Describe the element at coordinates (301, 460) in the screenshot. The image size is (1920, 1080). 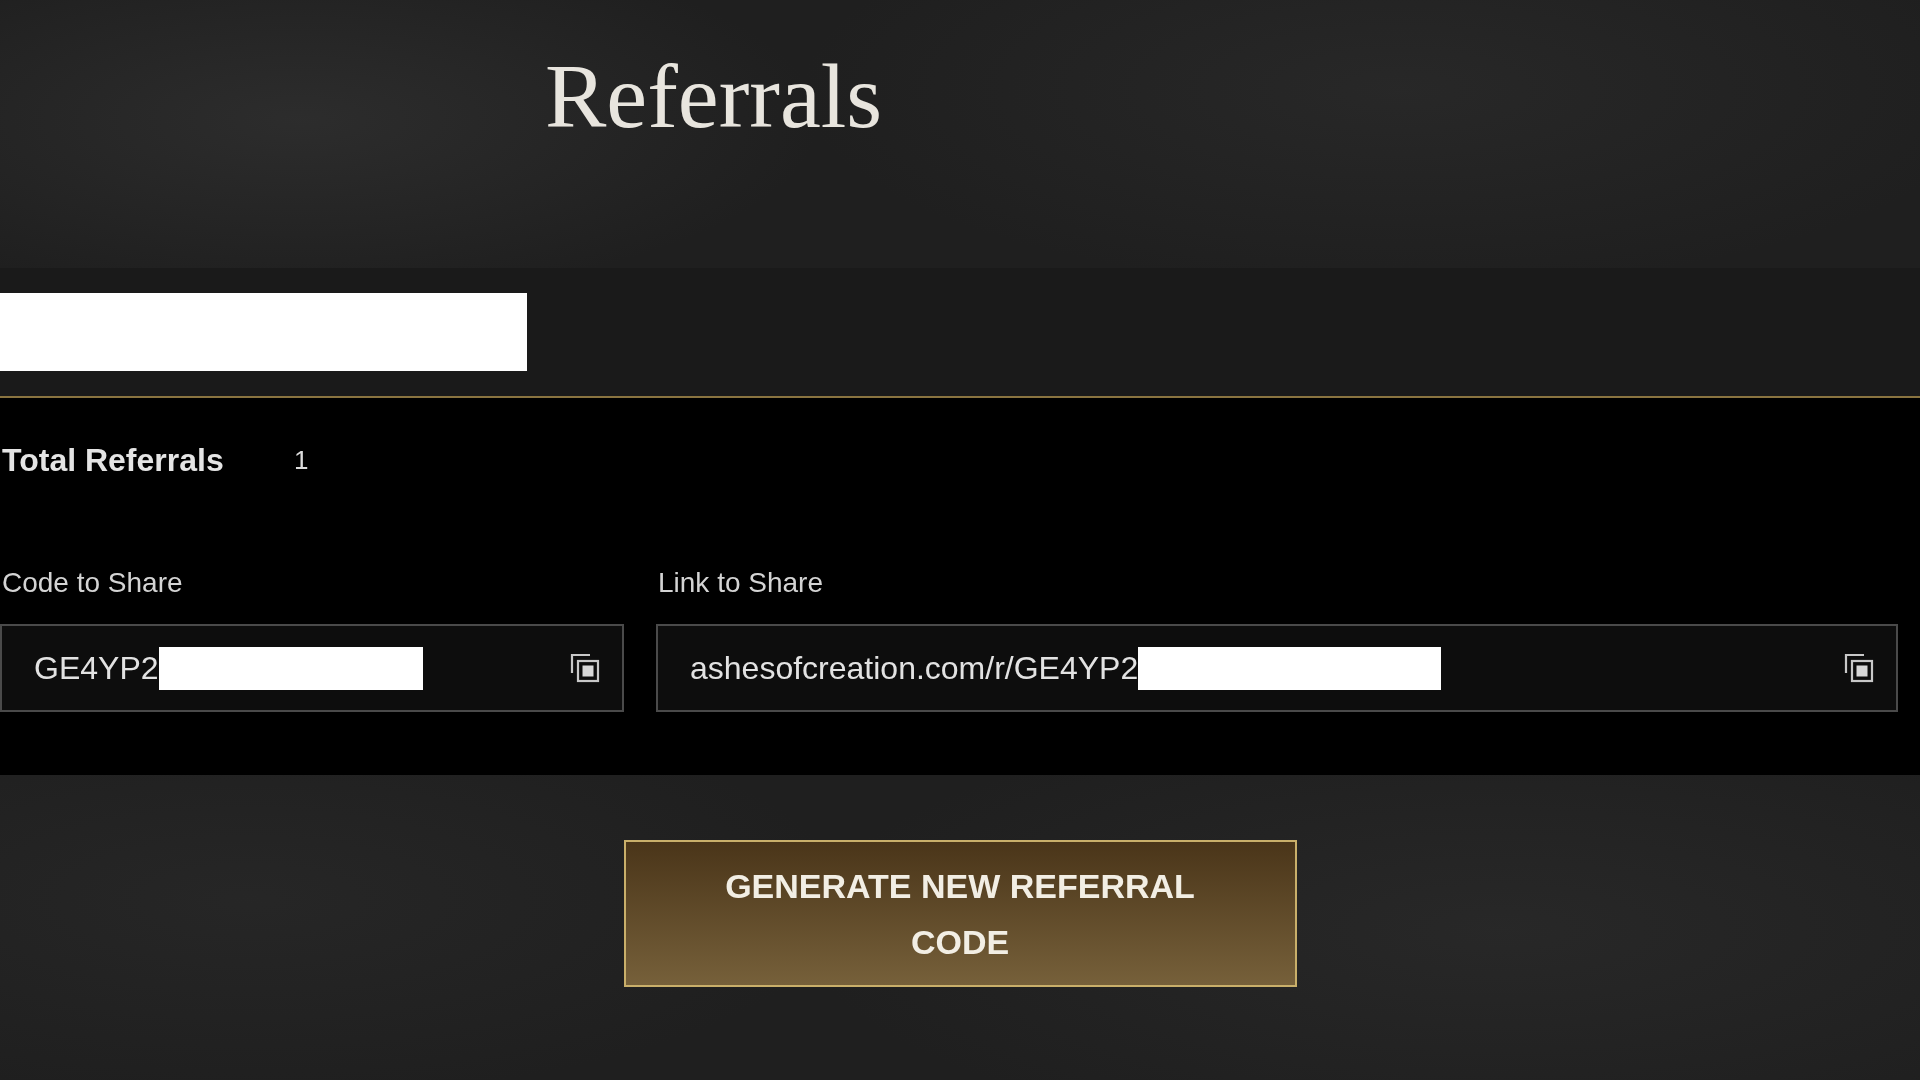
I see `total-referrals-count: 1` at that location.